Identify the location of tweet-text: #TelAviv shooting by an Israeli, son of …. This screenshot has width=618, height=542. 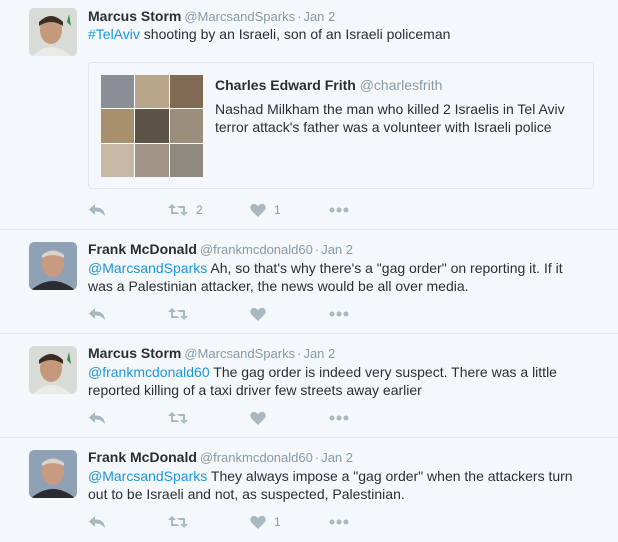
(338, 34).